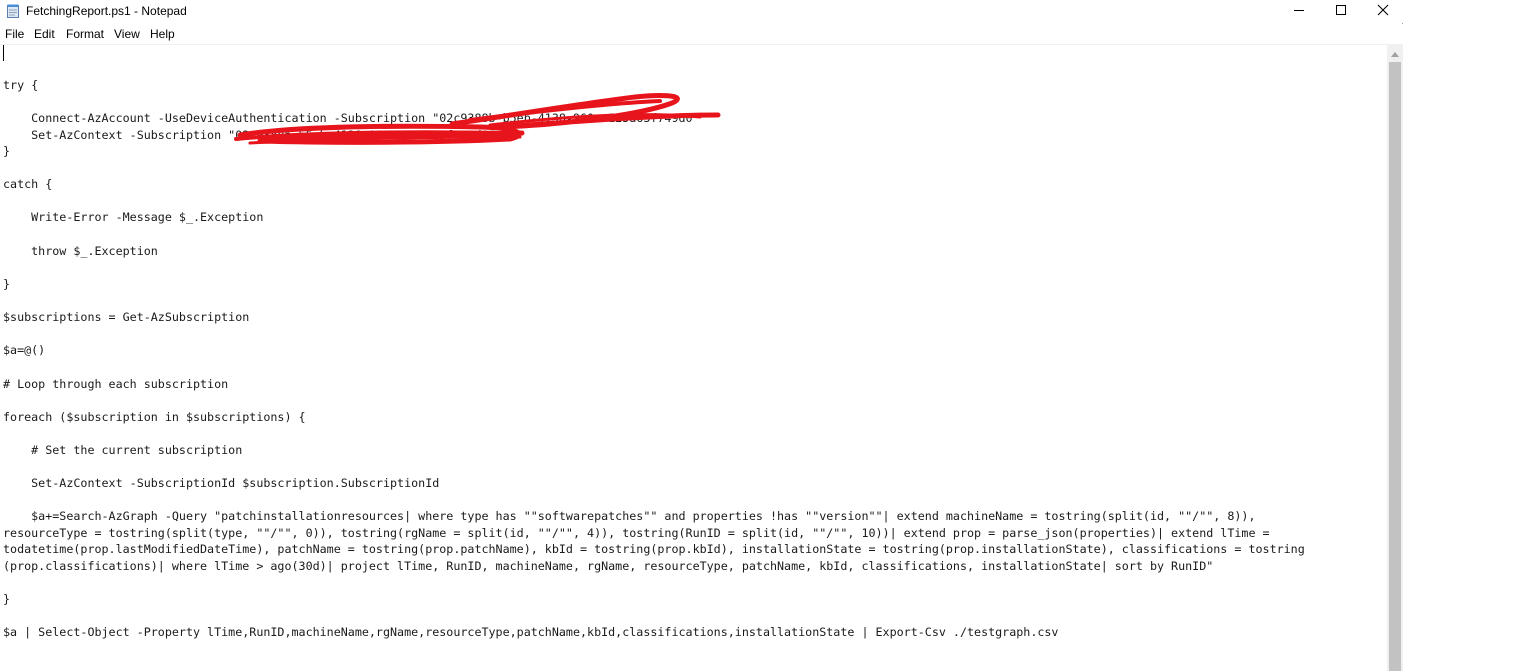  I want to click on close-icon, so click(1383, 12).